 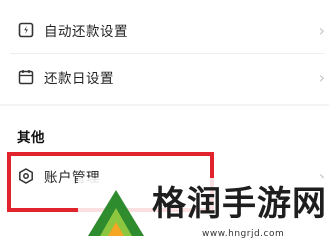 I want to click on calendar-icon, so click(x=26, y=77).